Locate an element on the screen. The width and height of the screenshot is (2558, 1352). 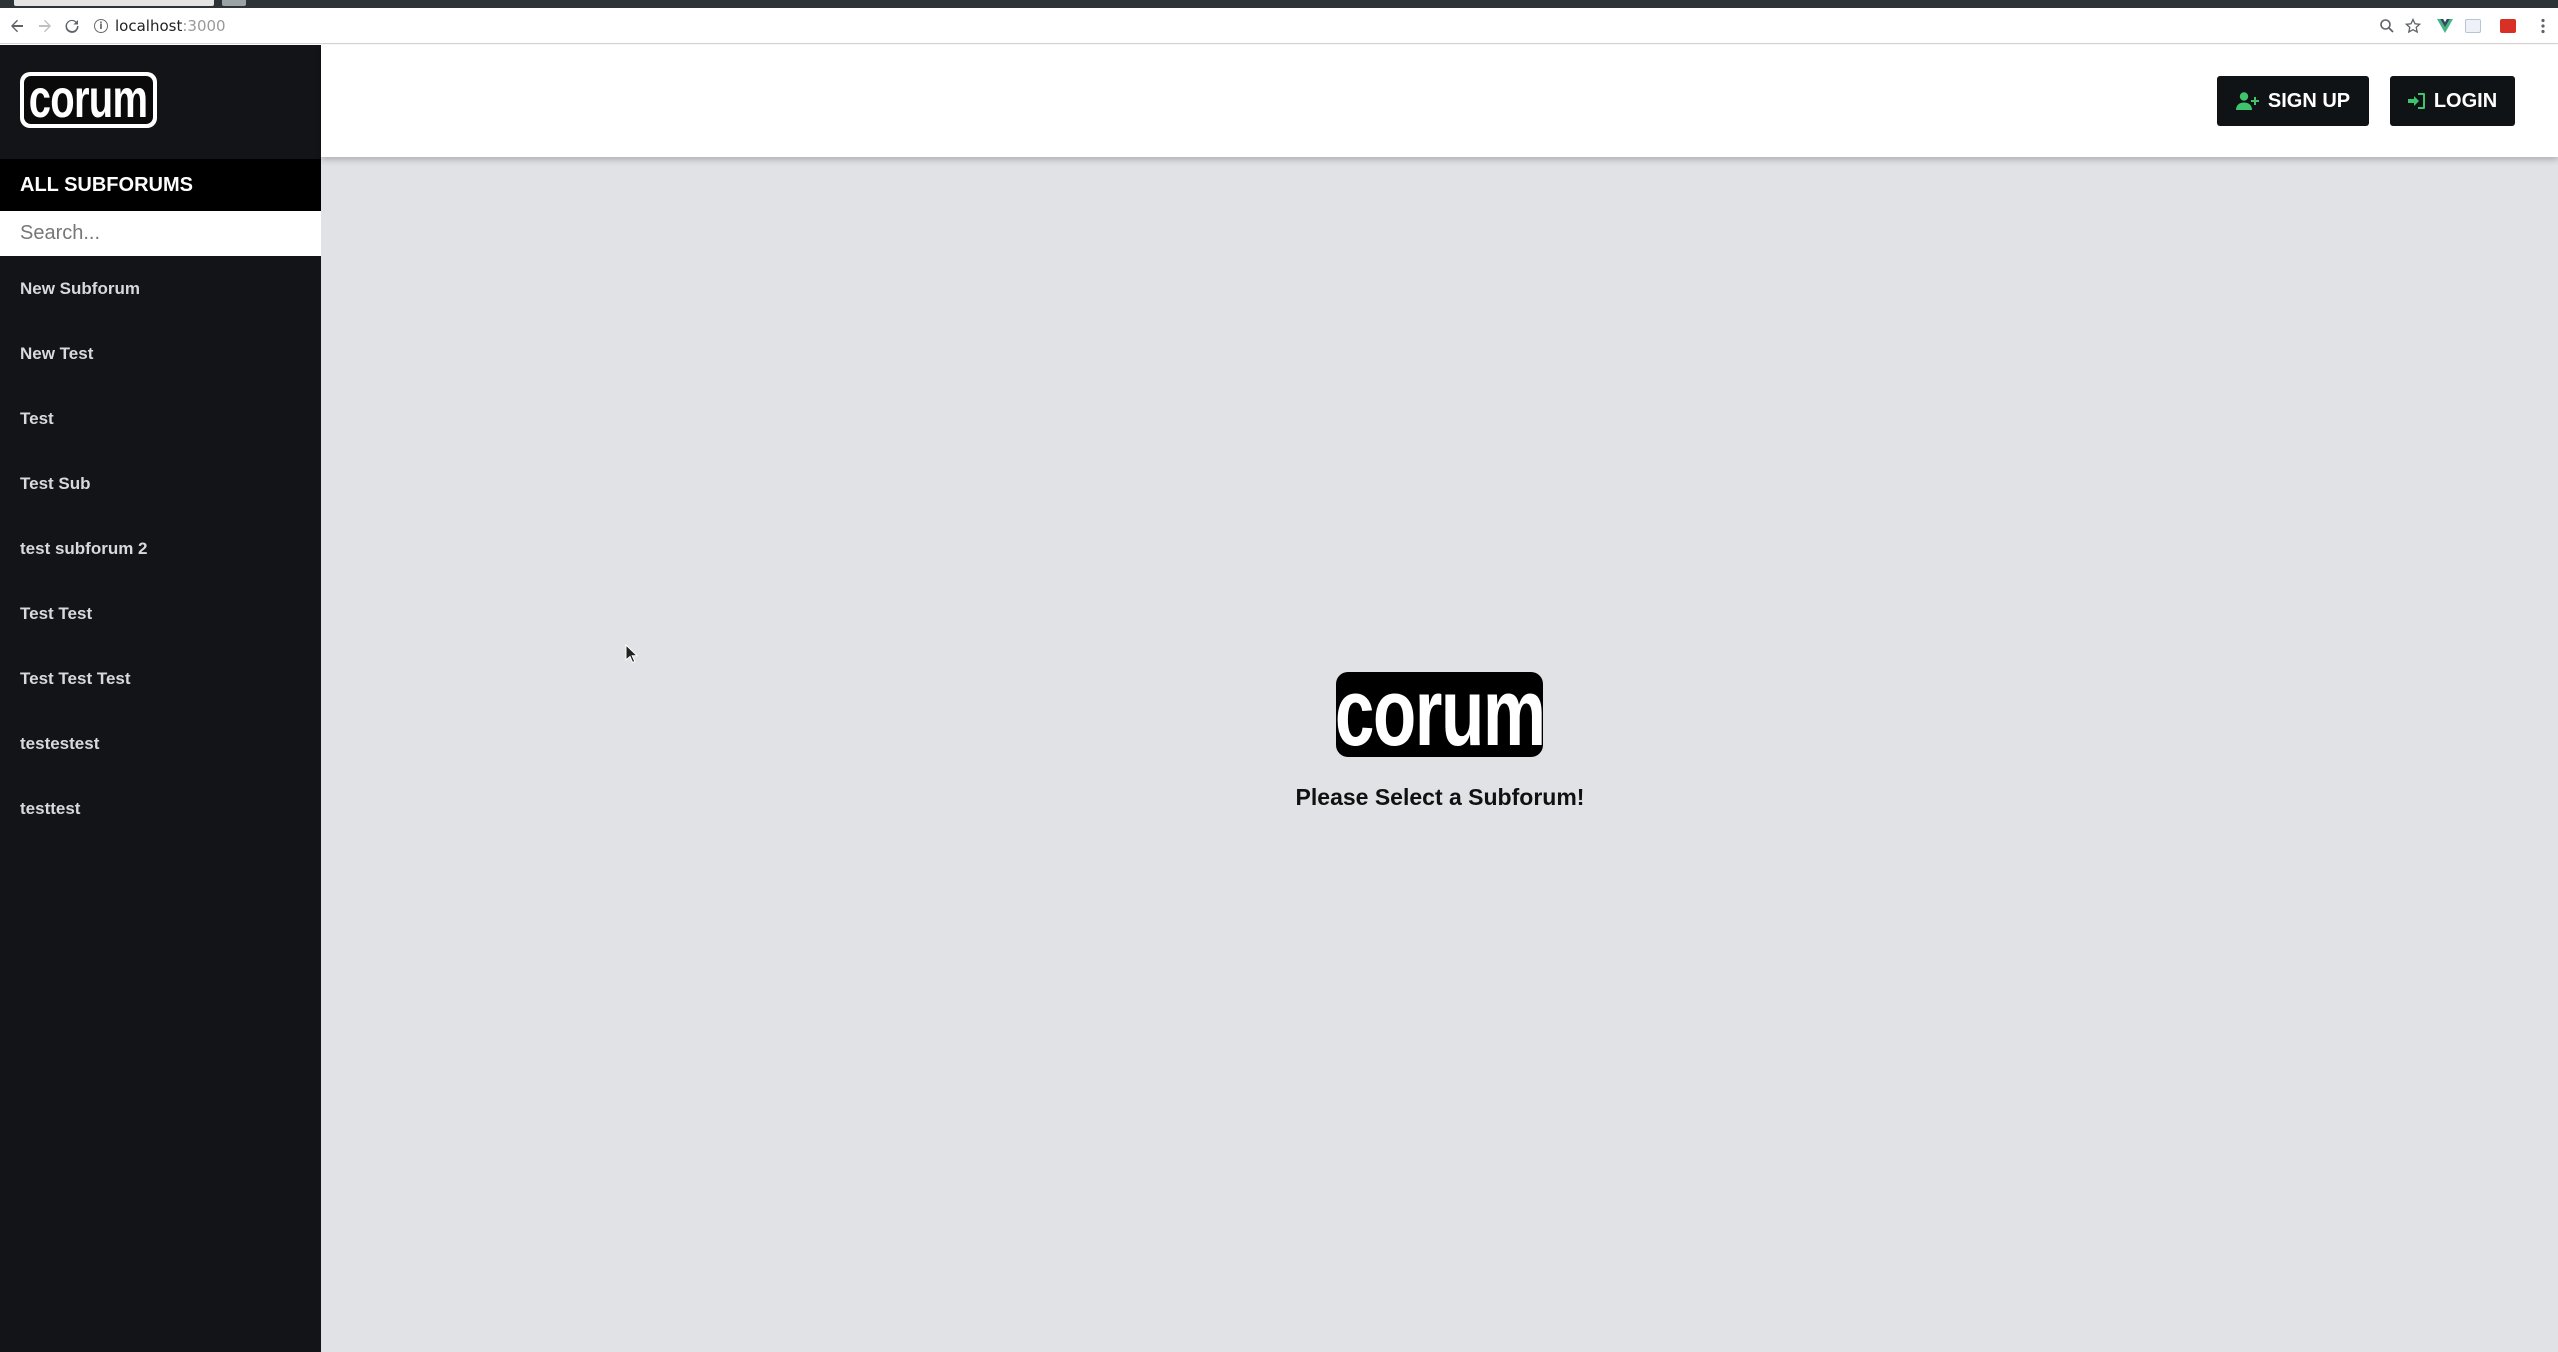
reload-icon is located at coordinates (72, 26).